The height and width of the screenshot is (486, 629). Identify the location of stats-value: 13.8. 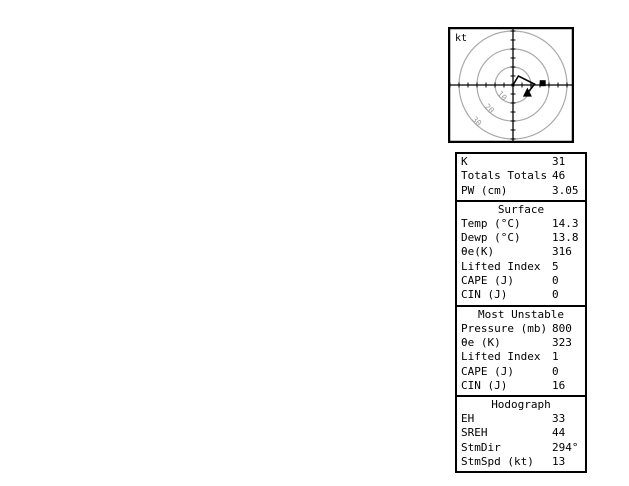
(565, 238).